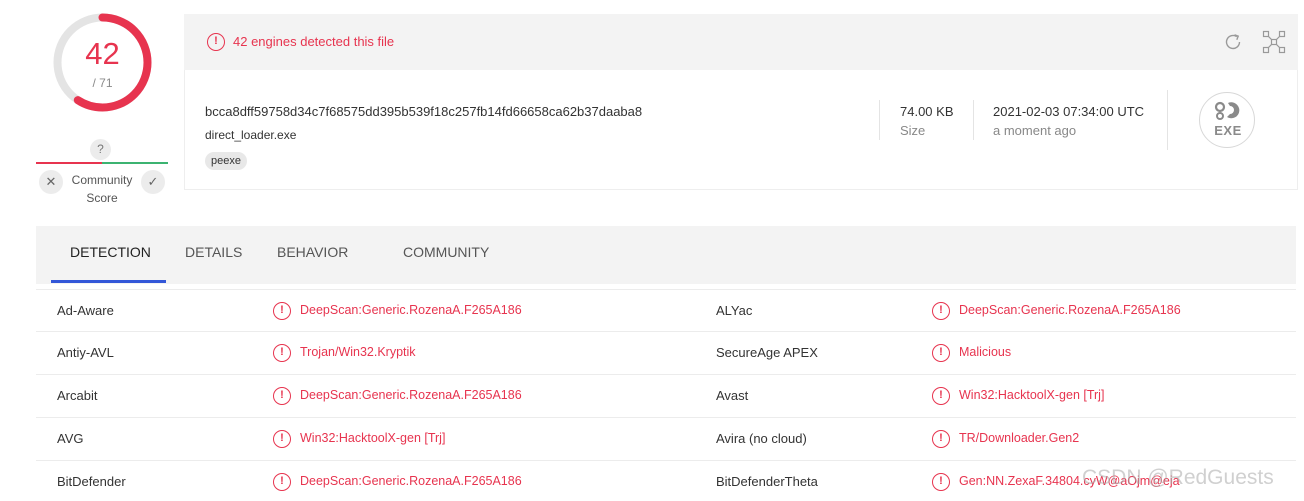 The height and width of the screenshot is (501, 1304). Describe the element at coordinates (135, 163) in the screenshot. I see `community-bar-positive` at that location.